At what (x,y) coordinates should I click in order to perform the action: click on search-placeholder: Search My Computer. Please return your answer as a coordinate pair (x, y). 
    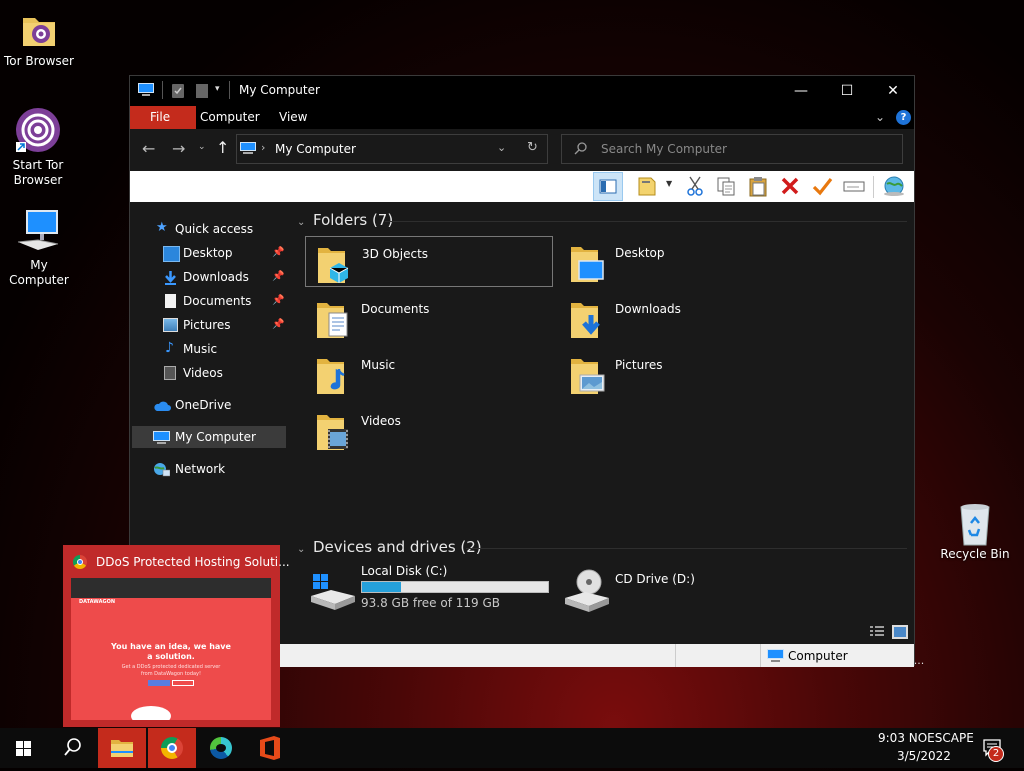
    Looking at the image, I should click on (664, 149).